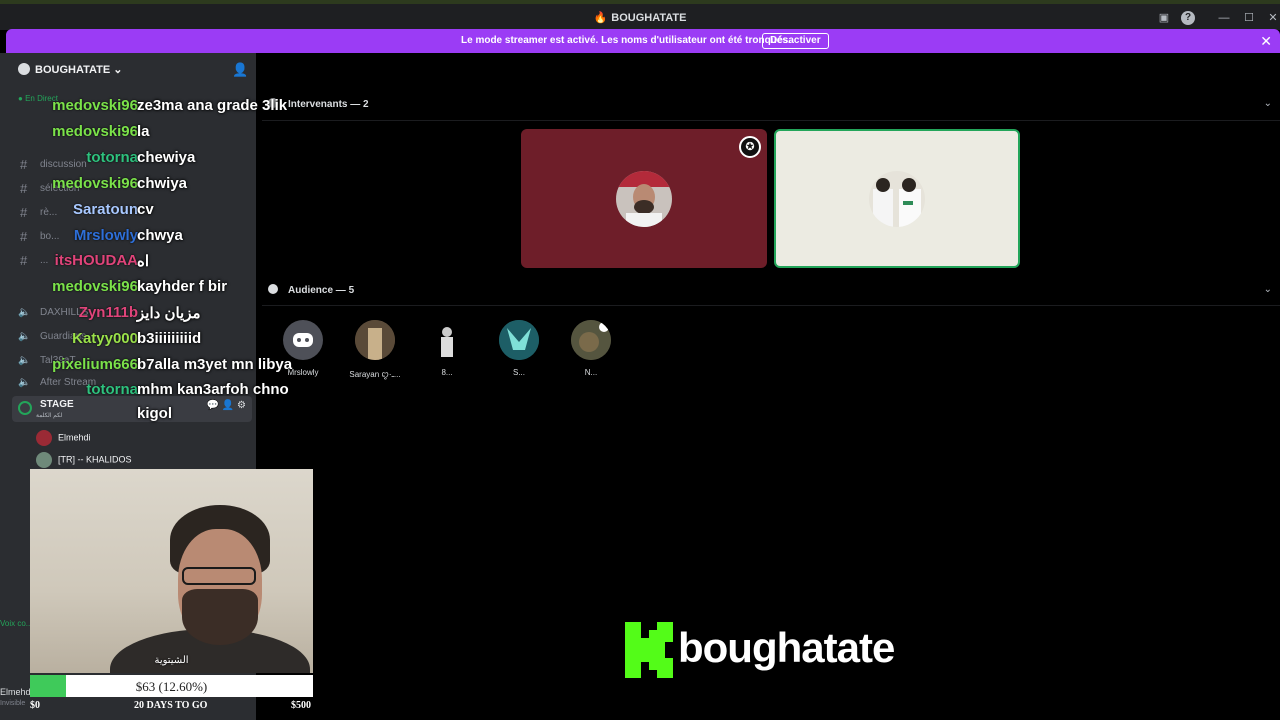  Describe the element at coordinates (172, 364) in the screenshot. I see `chat-message: pixelium666 b7alla m3yet mn libya` at that location.